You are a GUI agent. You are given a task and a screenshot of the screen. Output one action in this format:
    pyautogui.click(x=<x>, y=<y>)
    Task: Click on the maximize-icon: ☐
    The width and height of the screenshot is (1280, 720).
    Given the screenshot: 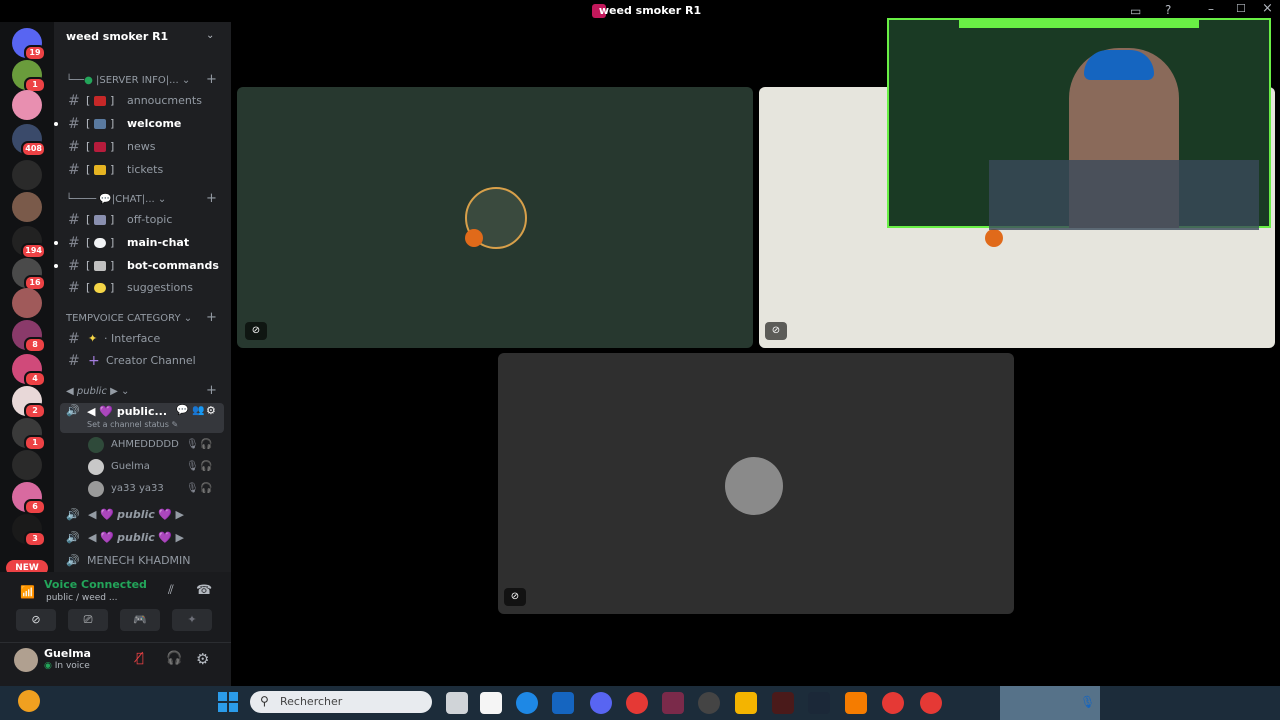 What is the action you would take?
    pyautogui.click(x=1241, y=8)
    